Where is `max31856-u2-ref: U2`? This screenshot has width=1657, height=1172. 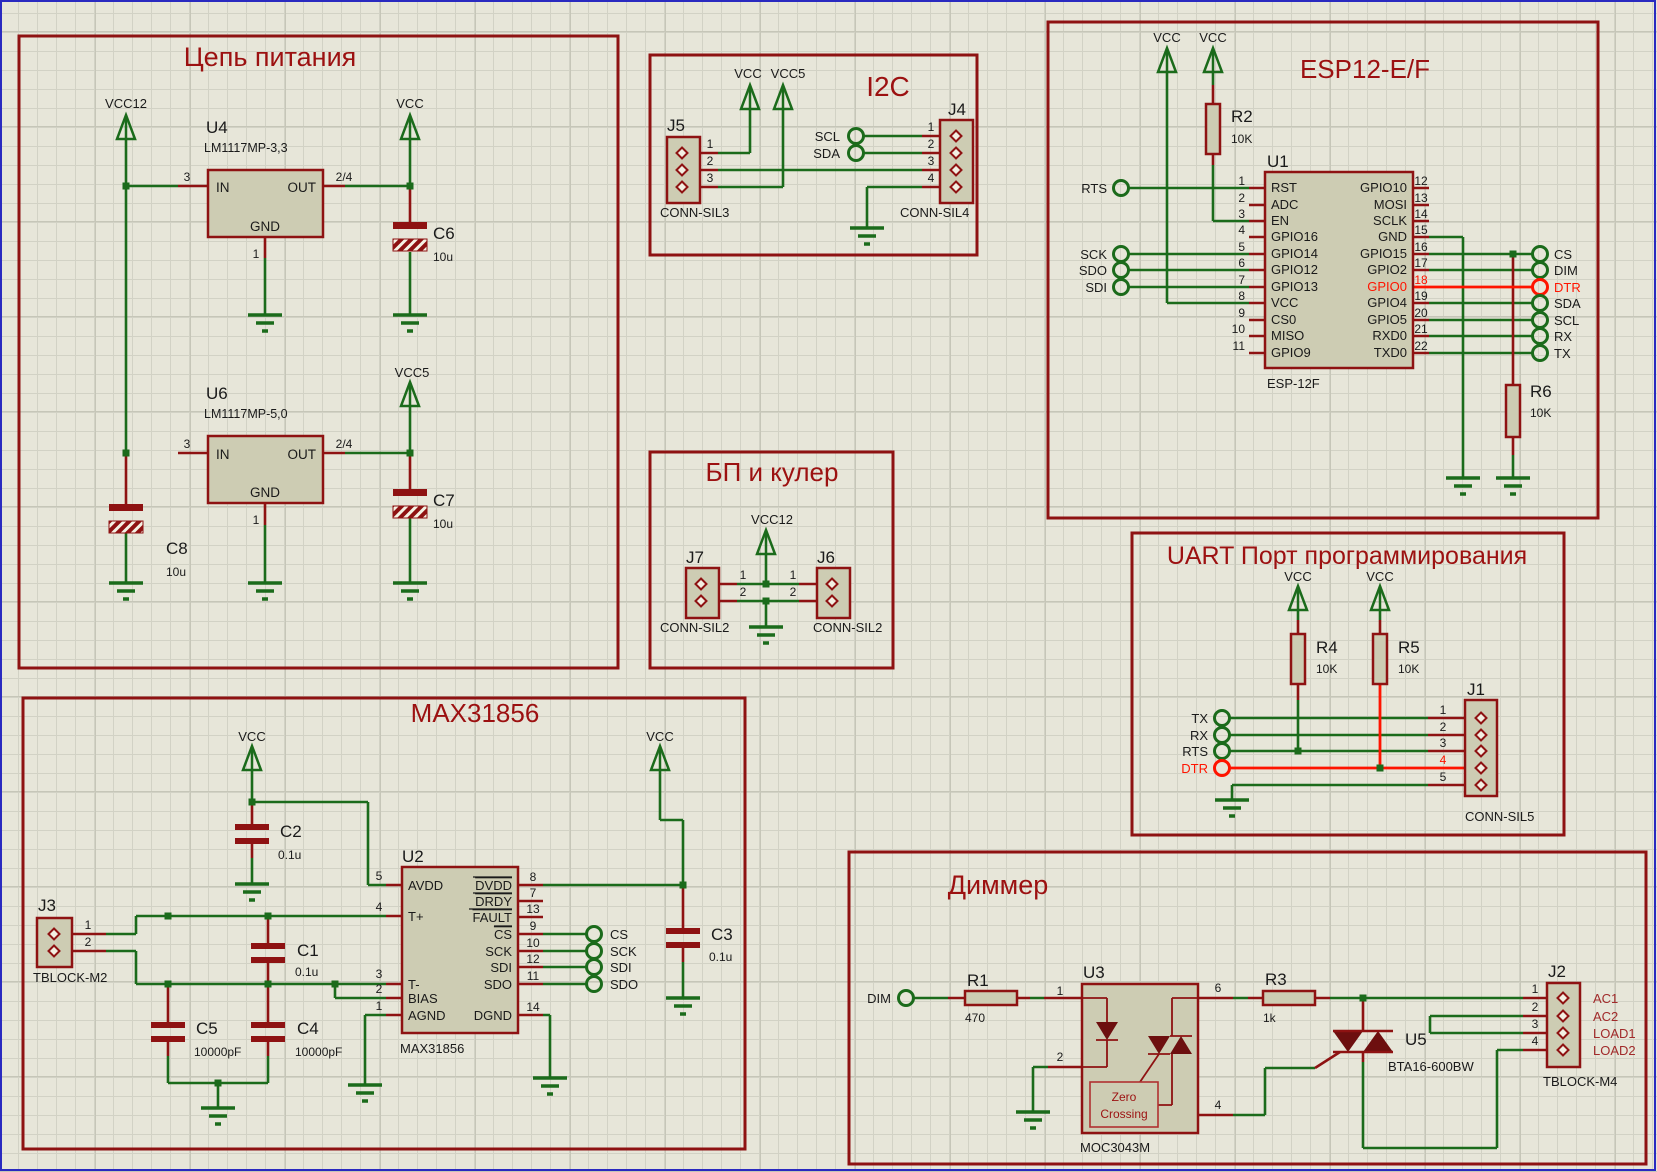
max31856-u2-ref: U2 is located at coordinates (413, 856).